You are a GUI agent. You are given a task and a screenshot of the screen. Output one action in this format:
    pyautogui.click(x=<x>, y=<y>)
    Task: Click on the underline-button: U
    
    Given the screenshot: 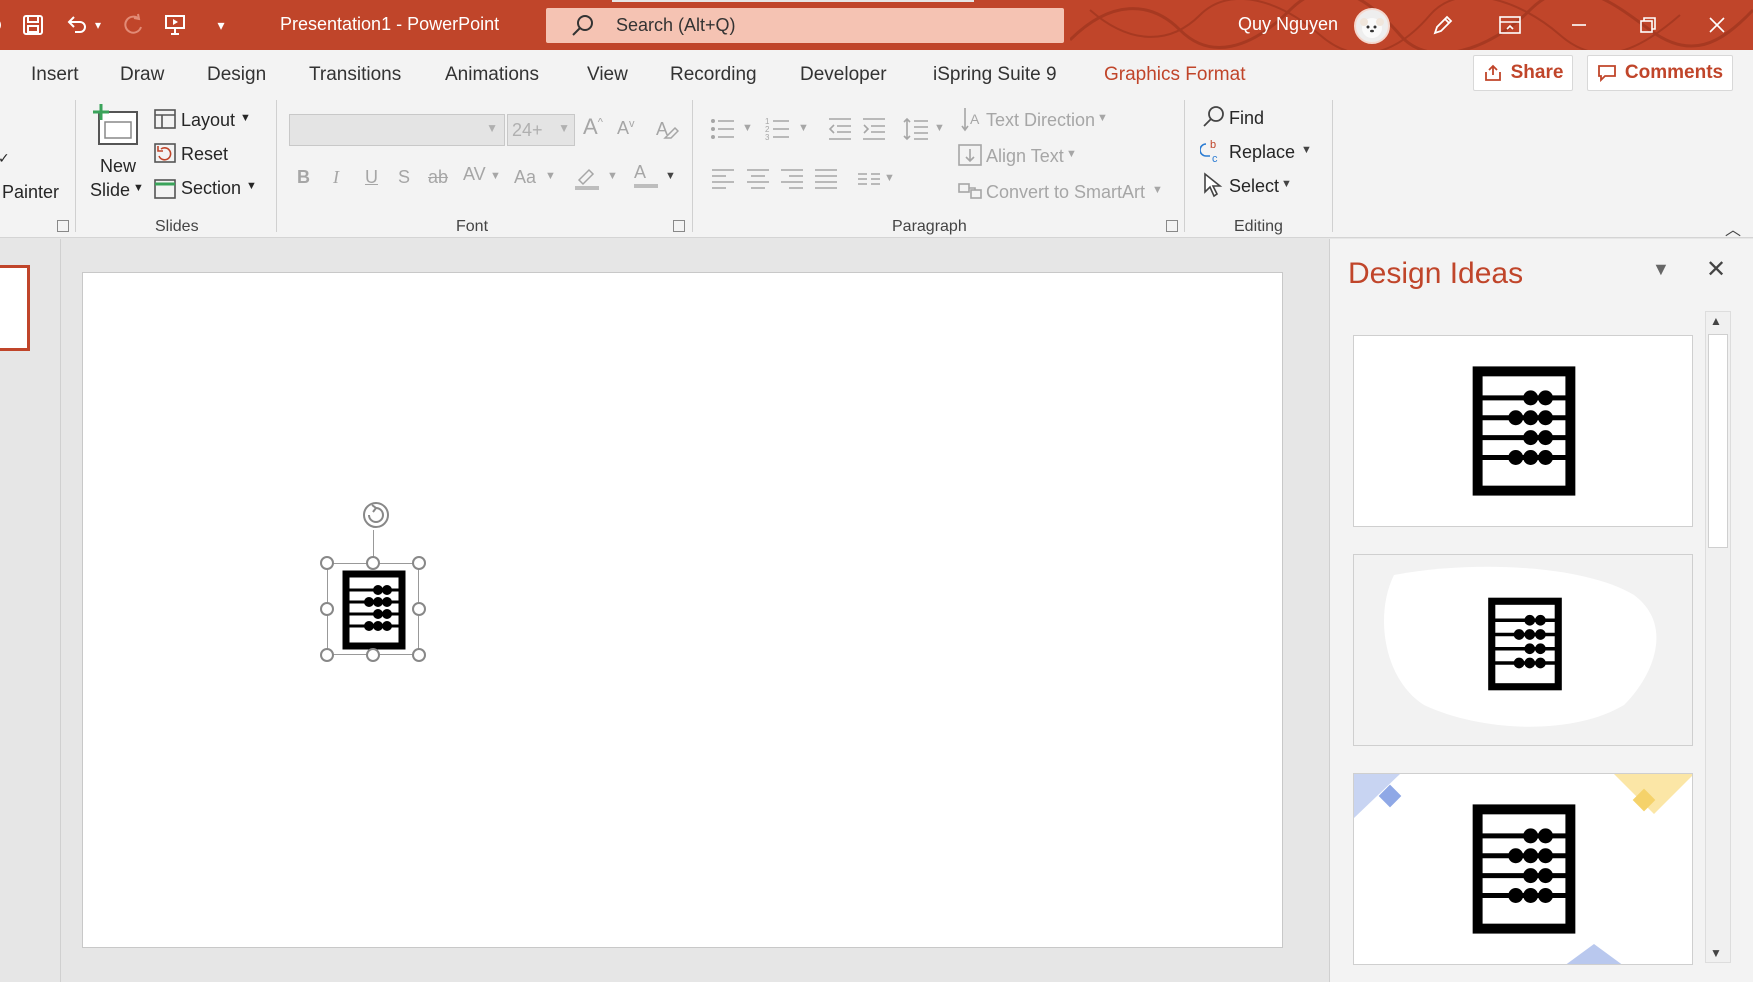 What is the action you would take?
    pyautogui.click(x=371, y=177)
    